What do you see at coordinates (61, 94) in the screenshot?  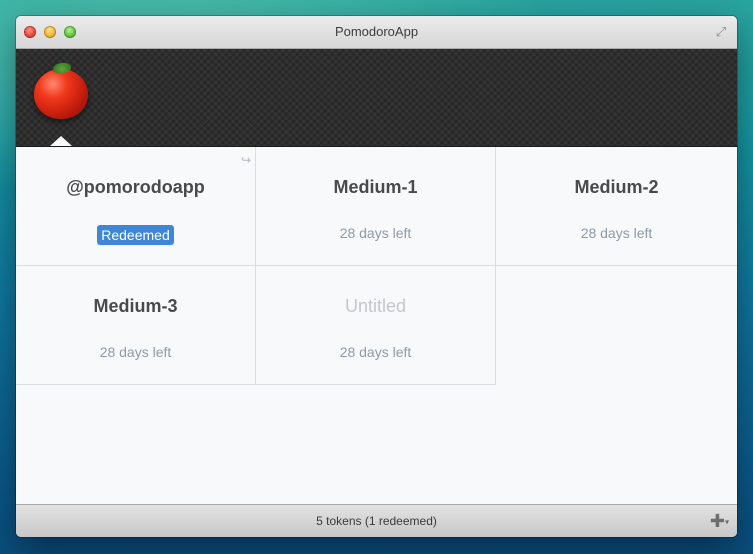 I see `tomato-icon` at bounding box center [61, 94].